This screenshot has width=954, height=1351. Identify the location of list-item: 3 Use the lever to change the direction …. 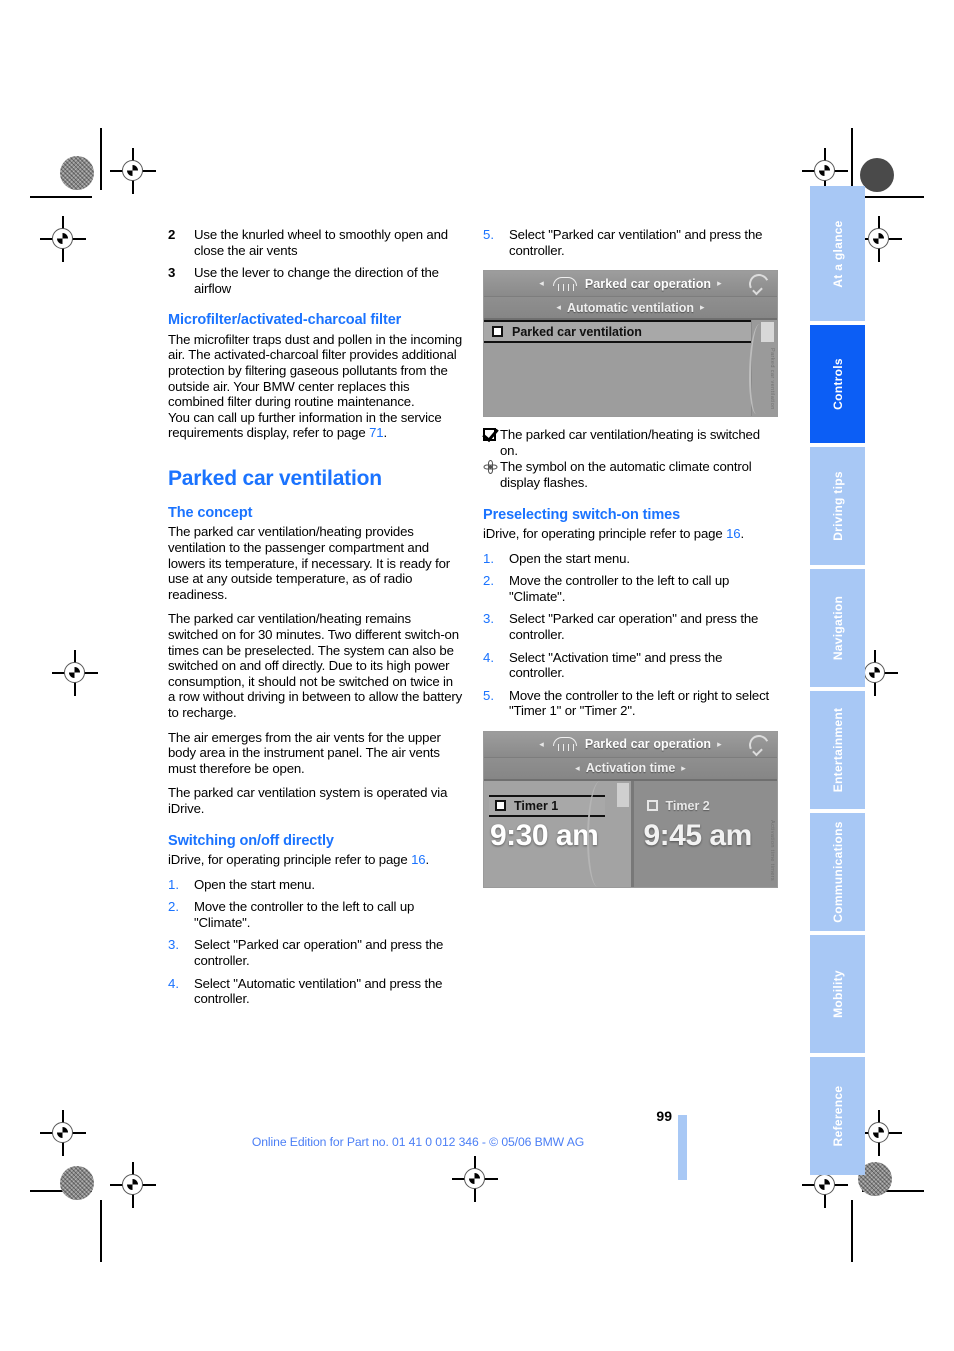
(315, 280).